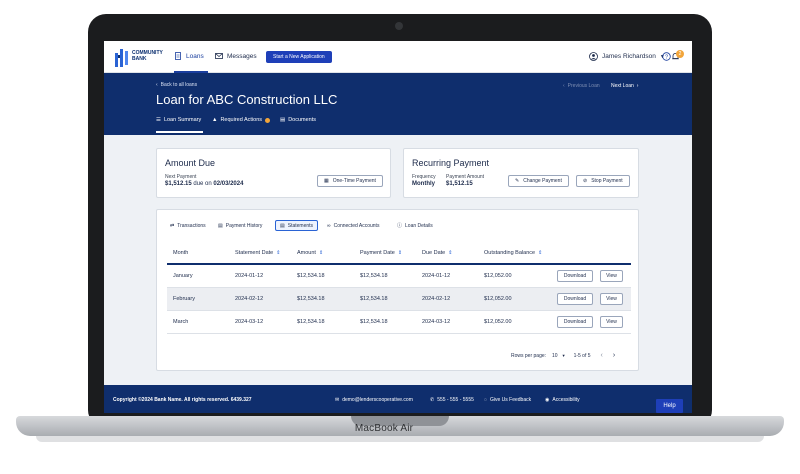 The width and height of the screenshot is (800, 474). I want to click on cell-statement-date: 2024-02-12, so click(249, 299).